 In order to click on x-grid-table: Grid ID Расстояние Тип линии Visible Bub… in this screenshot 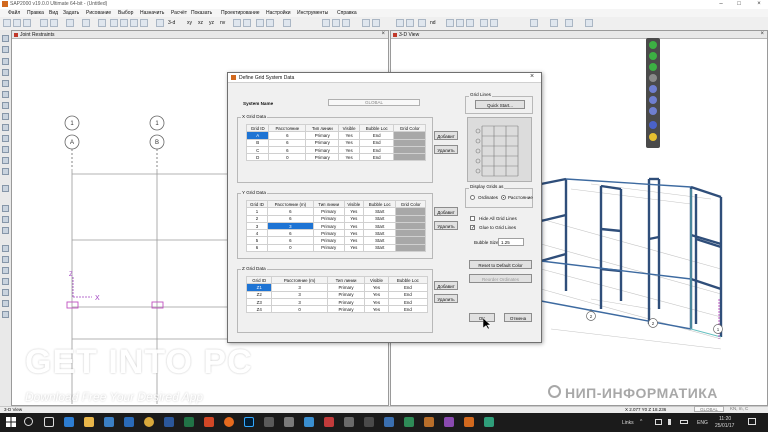, I will do `click(335, 142)`.